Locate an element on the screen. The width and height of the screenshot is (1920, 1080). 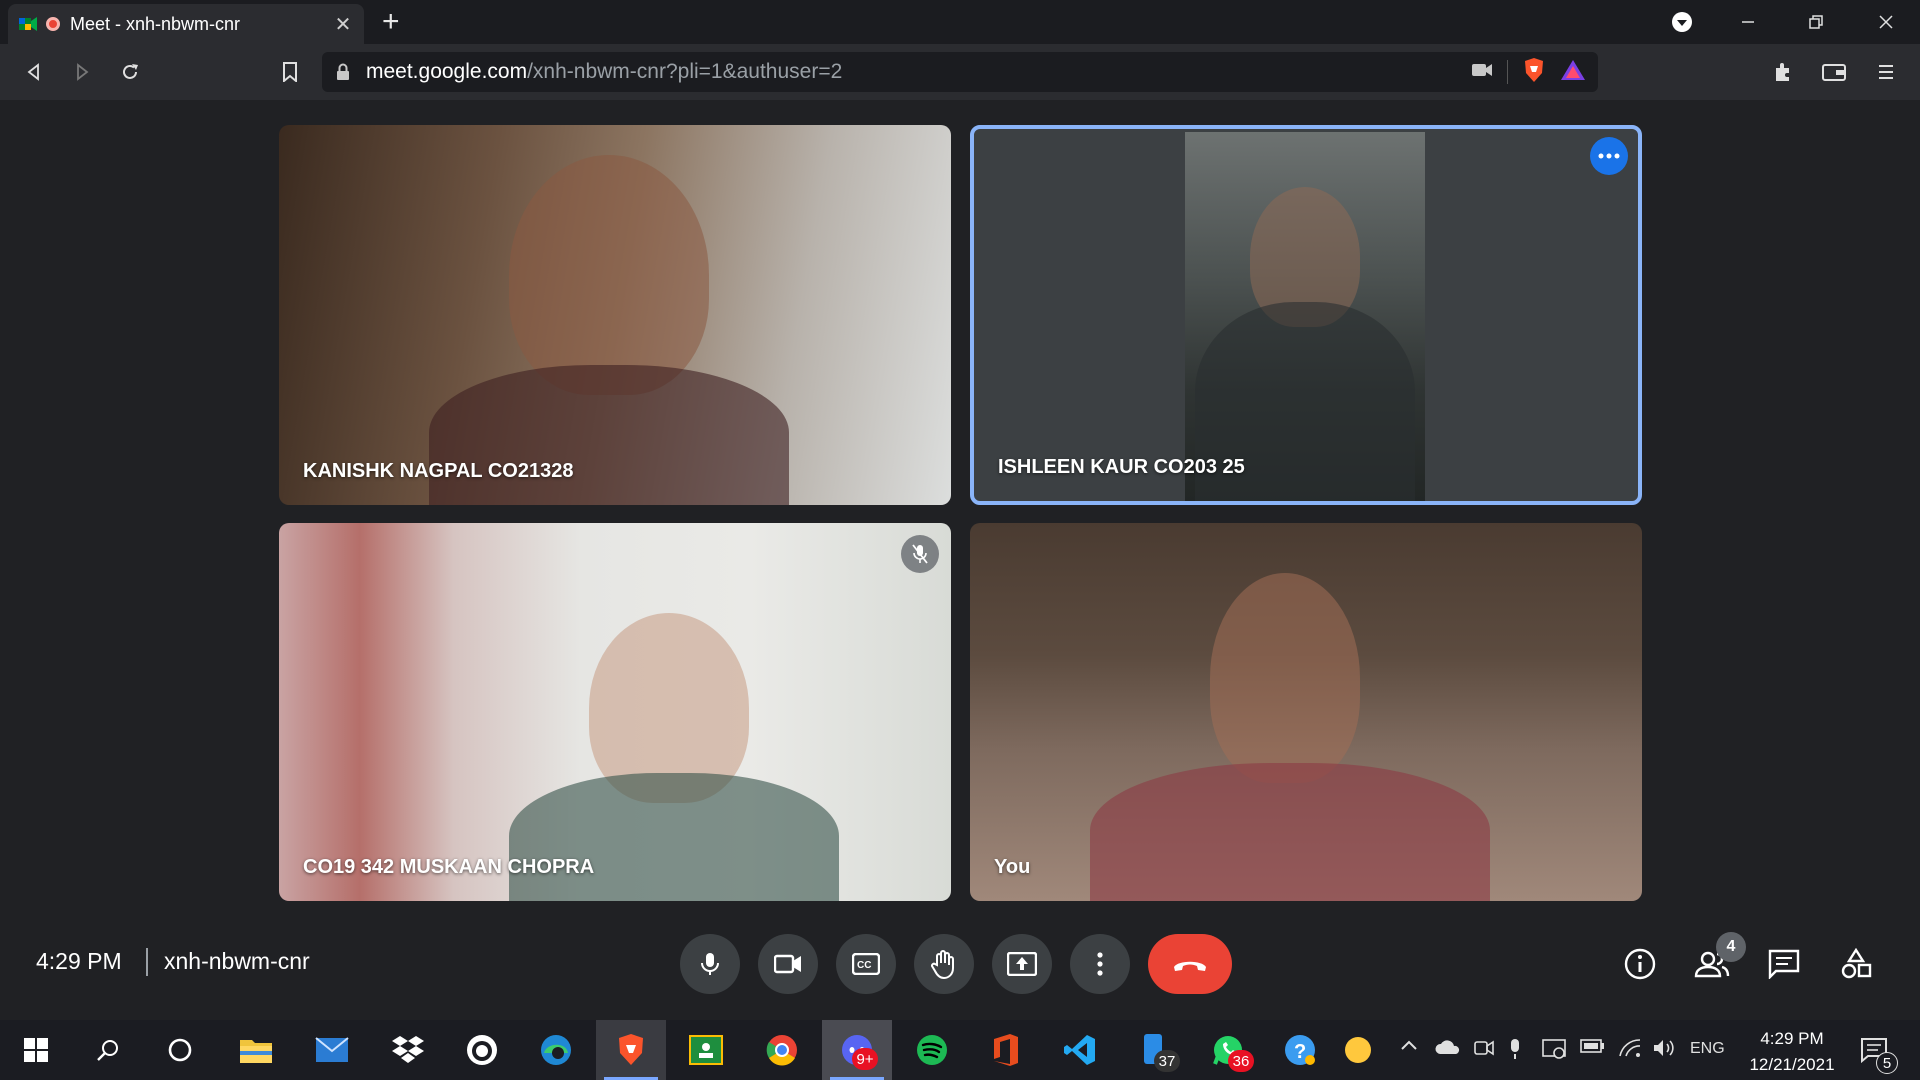
phone-badge: 37 is located at coordinates (1167, 1061).